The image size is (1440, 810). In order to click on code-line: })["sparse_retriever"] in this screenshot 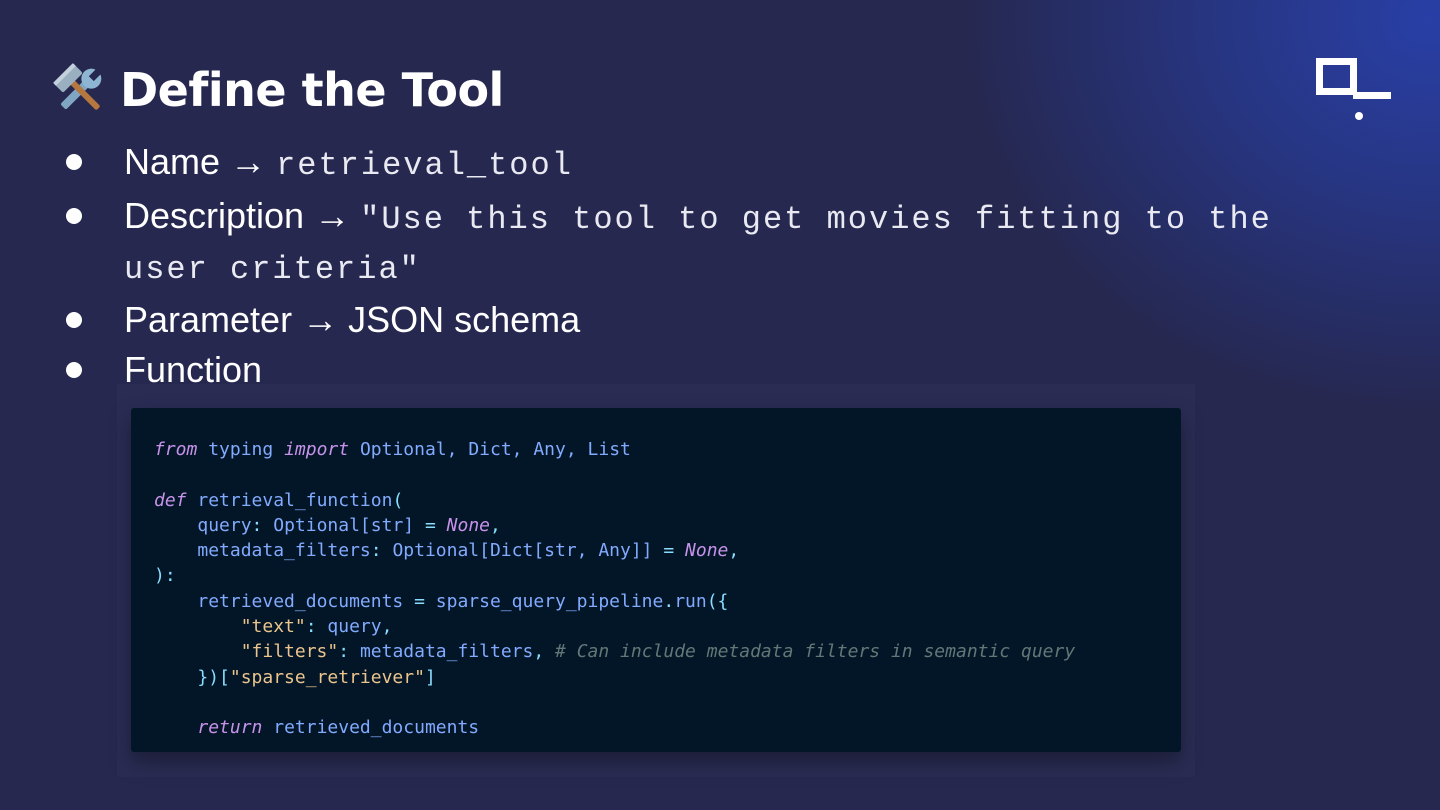, I will do `click(316, 677)`.